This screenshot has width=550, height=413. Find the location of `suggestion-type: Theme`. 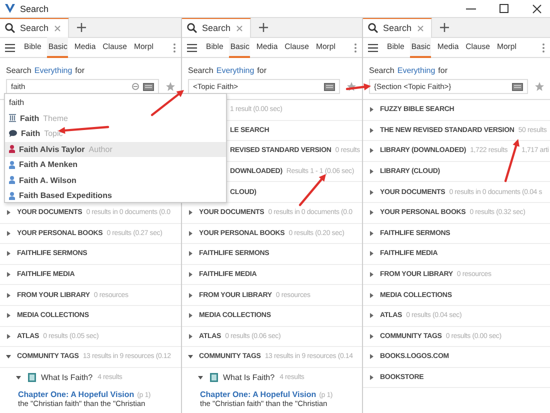

suggestion-type: Theme is located at coordinates (55, 118).